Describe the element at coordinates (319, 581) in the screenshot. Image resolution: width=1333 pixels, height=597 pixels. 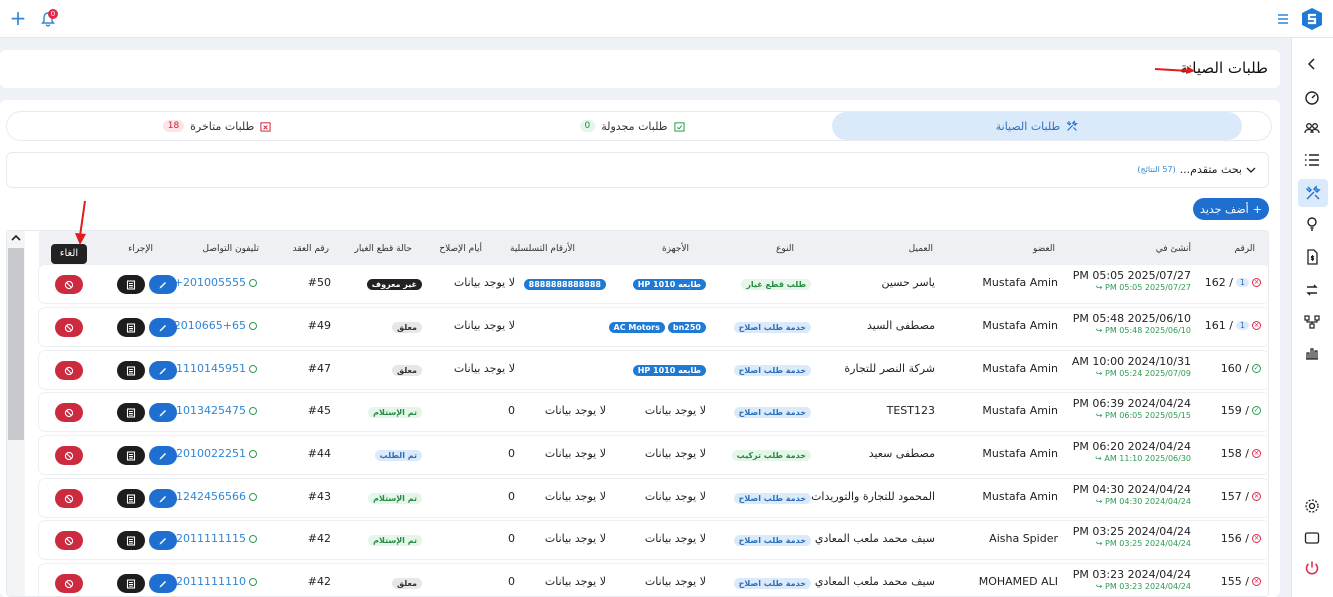
I see `contract-number: #42` at that location.